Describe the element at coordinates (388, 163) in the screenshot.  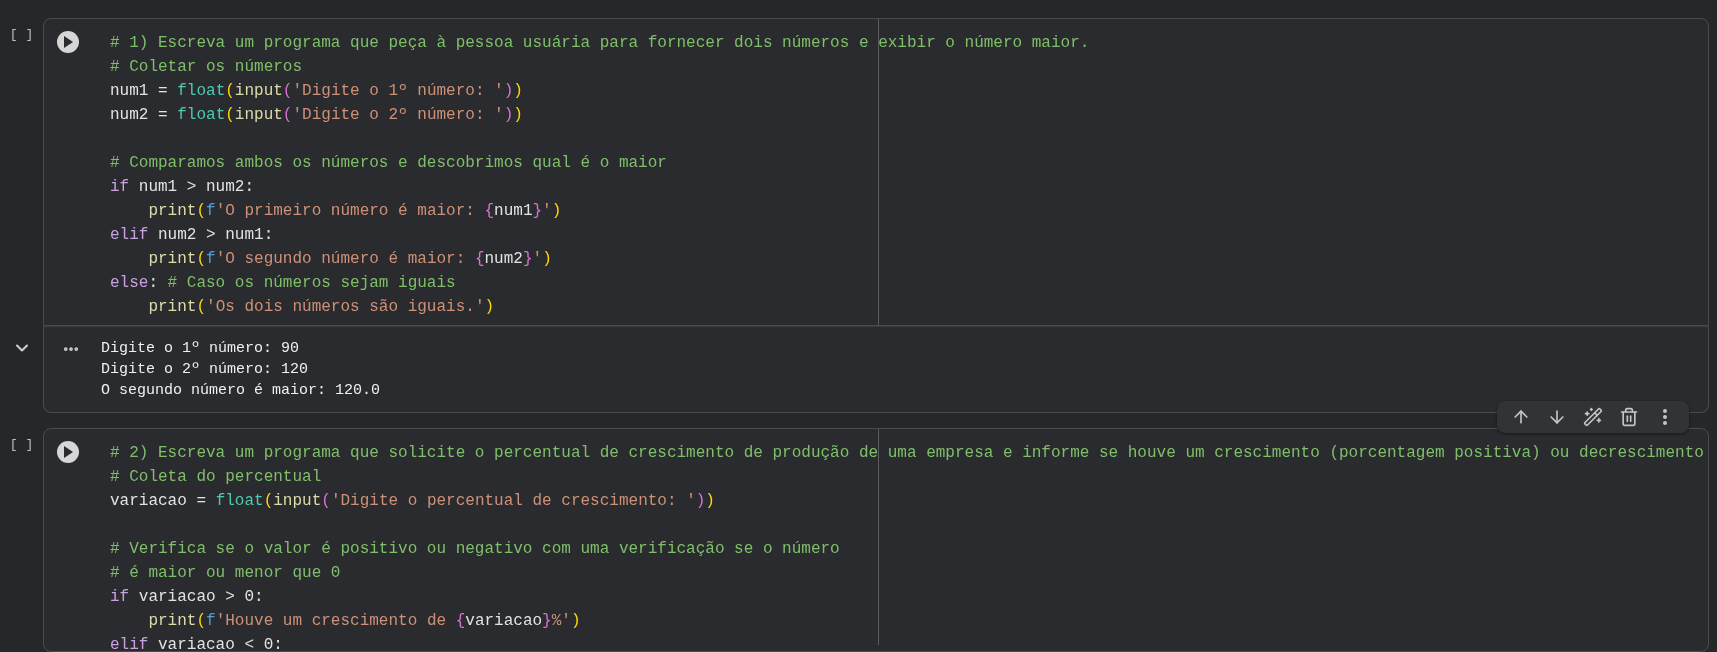
I see `code-line: # Comparamos ambos os números e descobrimos qual é o maior` at that location.